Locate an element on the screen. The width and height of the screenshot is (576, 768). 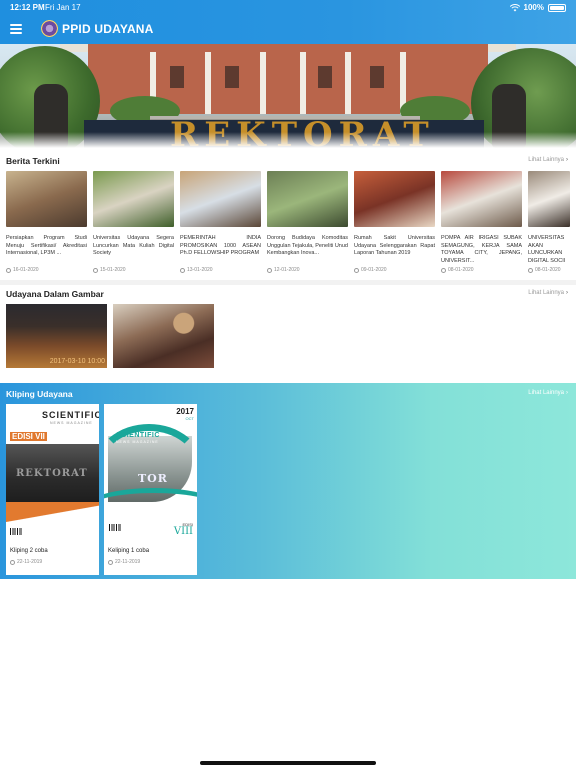
hamburger-menu-icon is located at coordinates (16, 29).